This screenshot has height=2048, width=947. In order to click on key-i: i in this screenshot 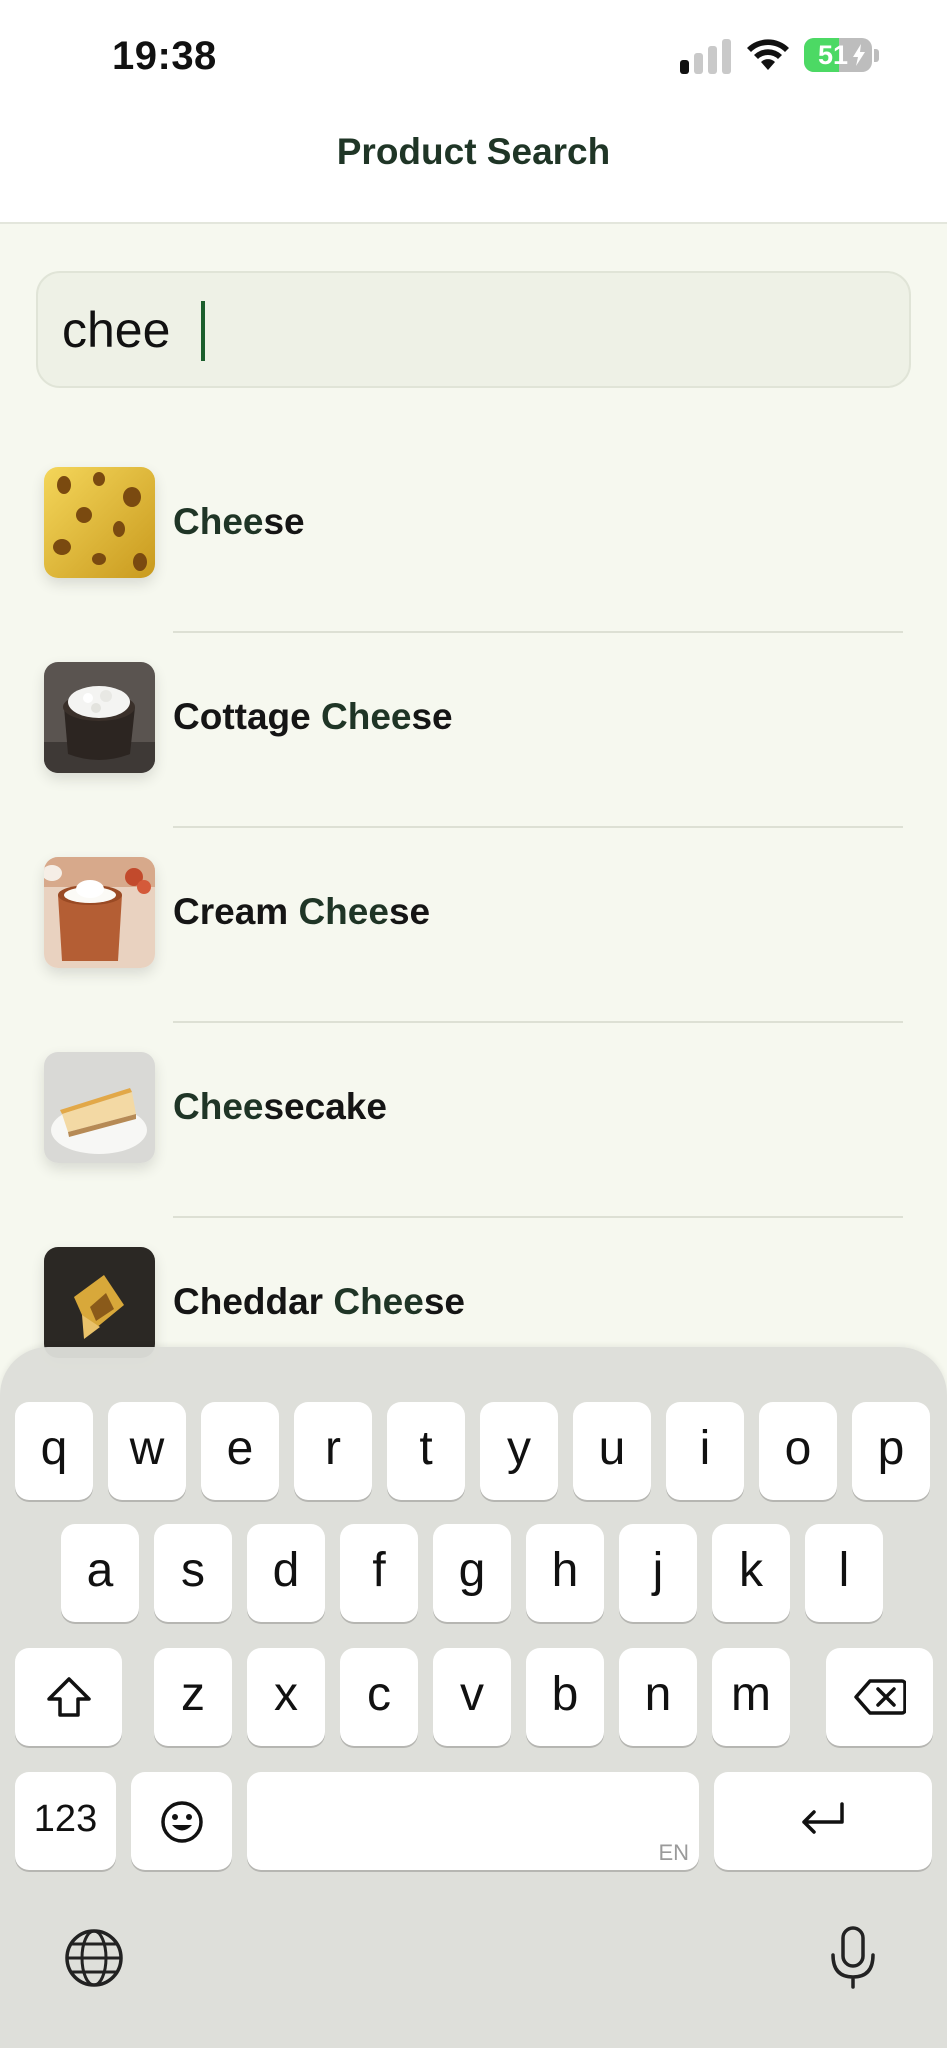, I will do `click(705, 1451)`.